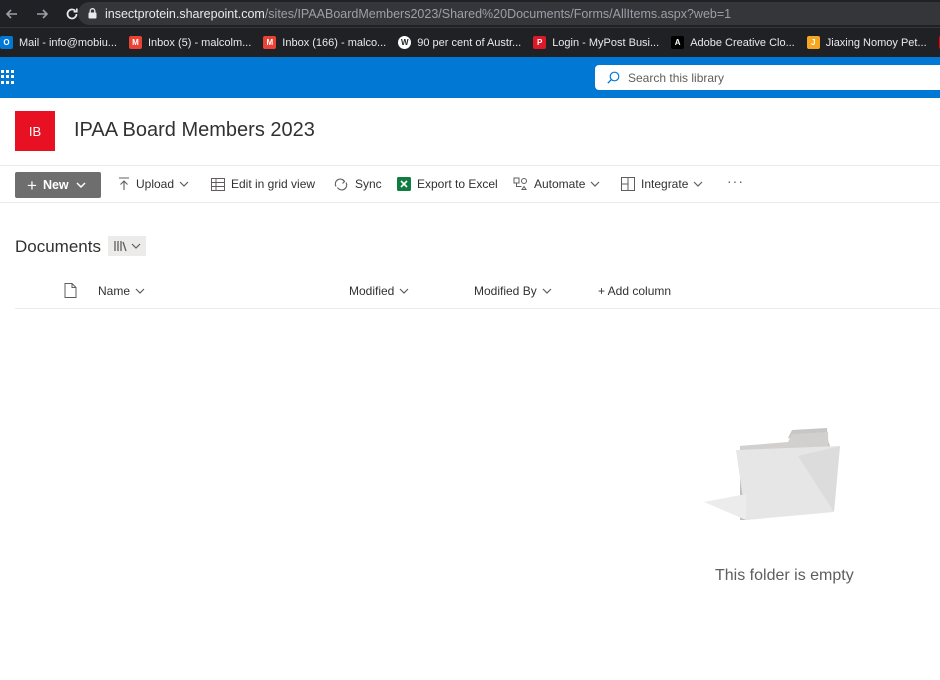 Image resolution: width=940 pixels, height=680 pixels. I want to click on modified-by-column-label: Modified By, so click(505, 291).